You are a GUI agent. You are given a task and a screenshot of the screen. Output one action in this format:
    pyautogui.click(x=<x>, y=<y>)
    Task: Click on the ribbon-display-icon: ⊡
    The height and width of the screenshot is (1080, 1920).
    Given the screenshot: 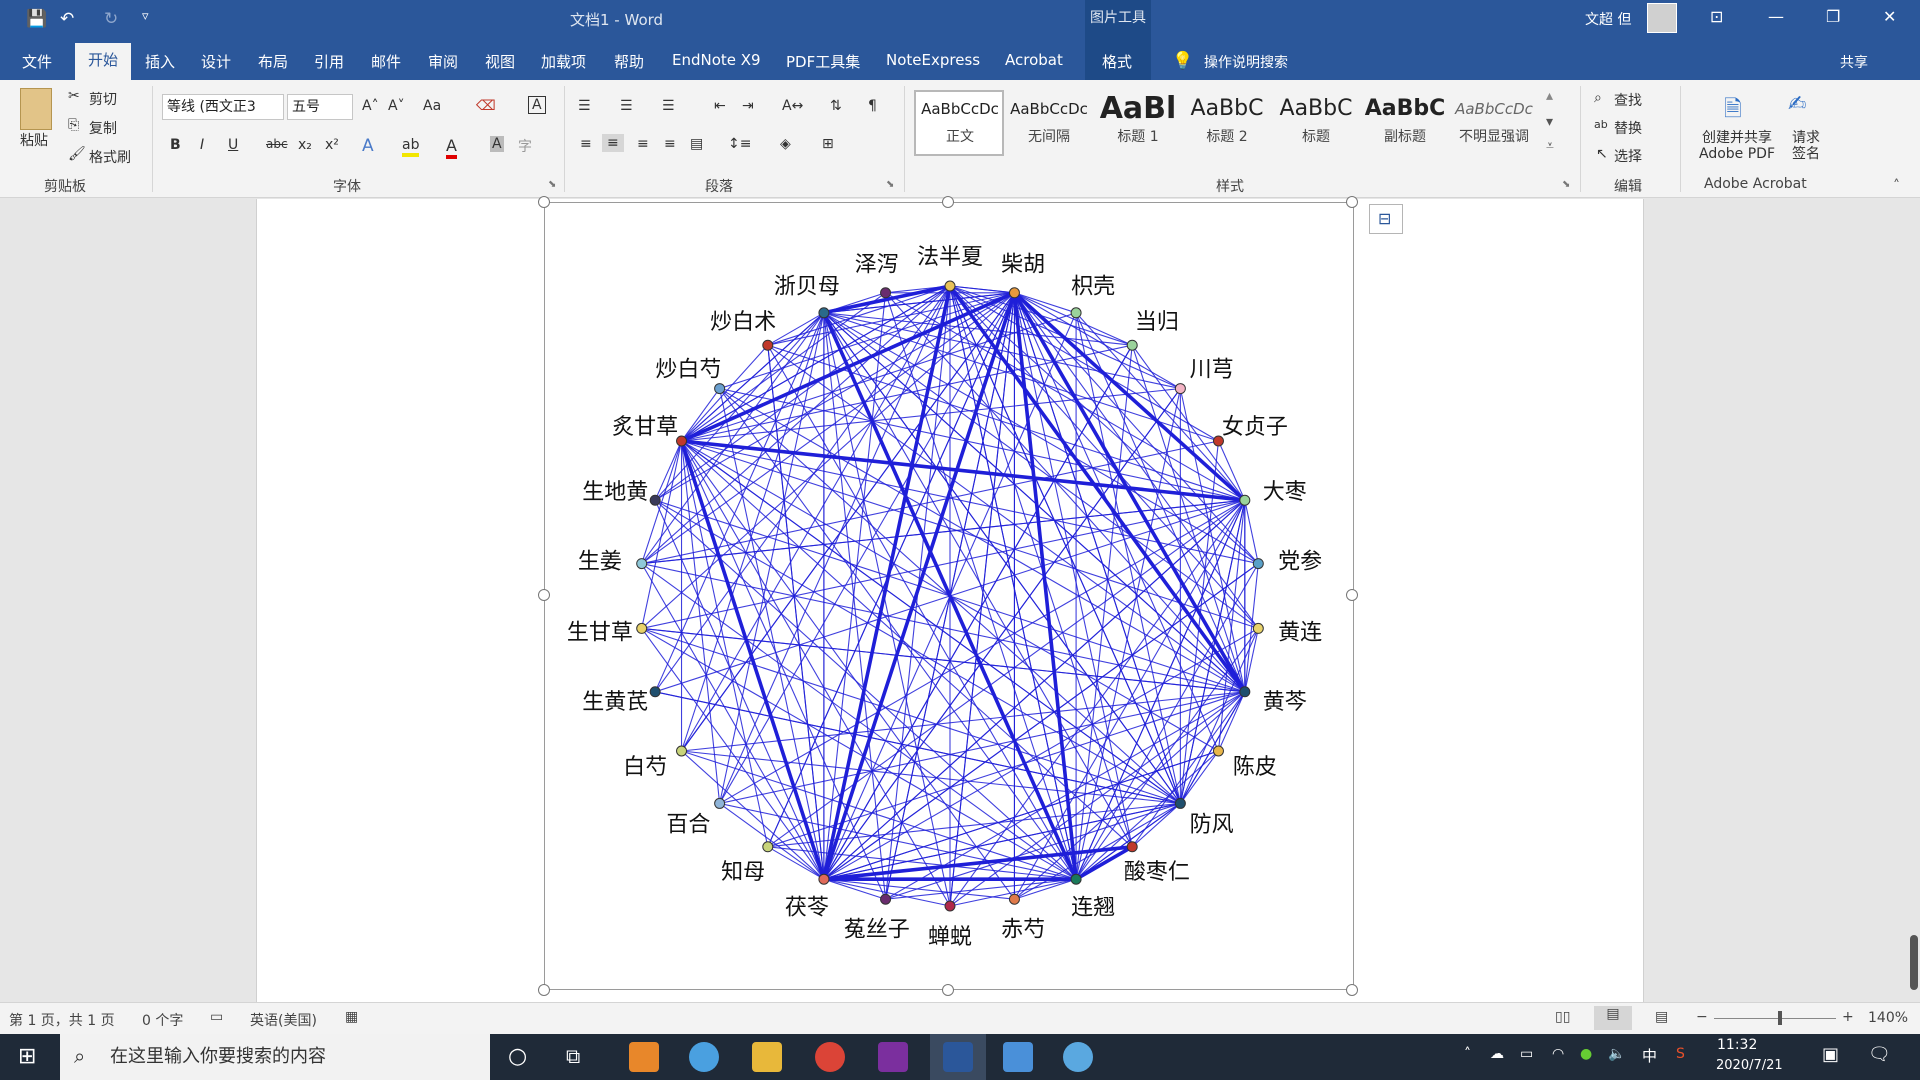 What is the action you would take?
    pyautogui.click(x=1716, y=16)
    